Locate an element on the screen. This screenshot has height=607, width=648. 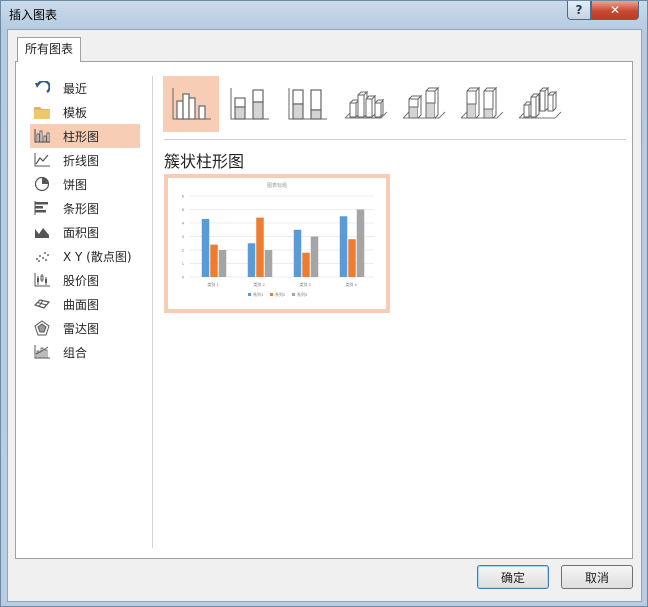
3d-100-stacked-column-icon is located at coordinates (482, 102).